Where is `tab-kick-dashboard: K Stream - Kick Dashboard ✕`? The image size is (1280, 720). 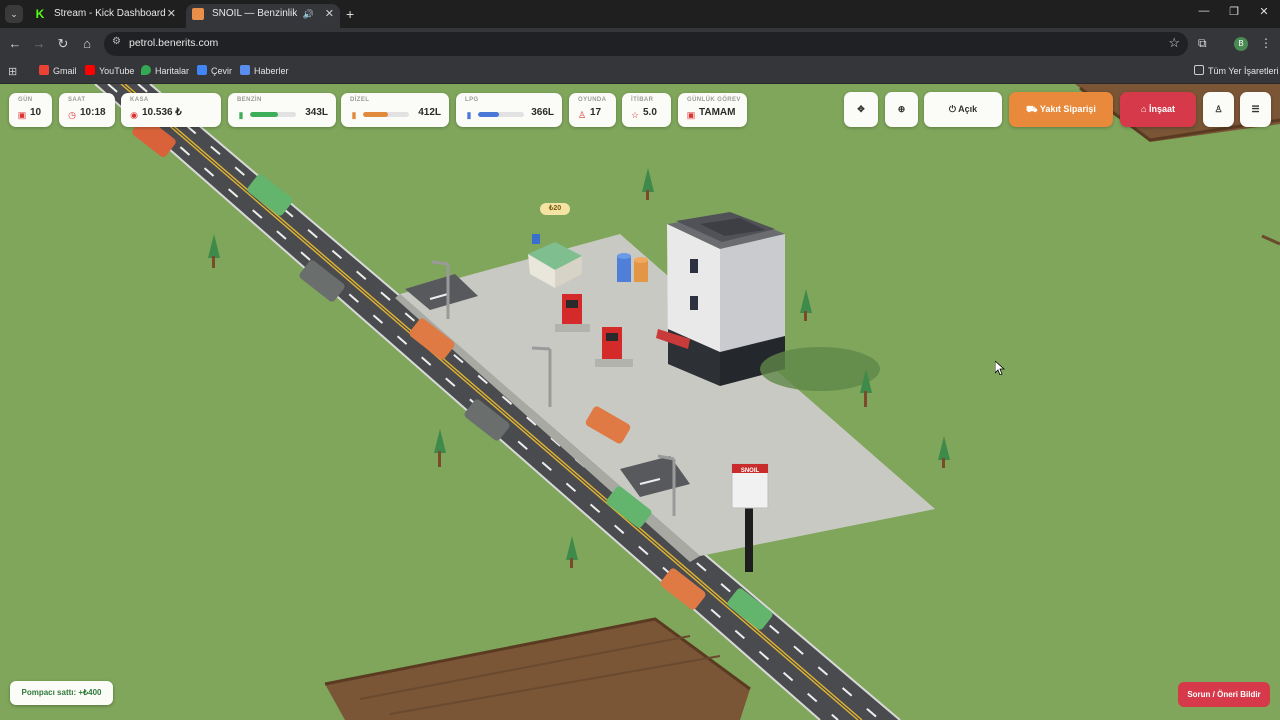 tab-kick-dashboard: K Stream - Kick Dashboard ✕ is located at coordinates (105, 16).